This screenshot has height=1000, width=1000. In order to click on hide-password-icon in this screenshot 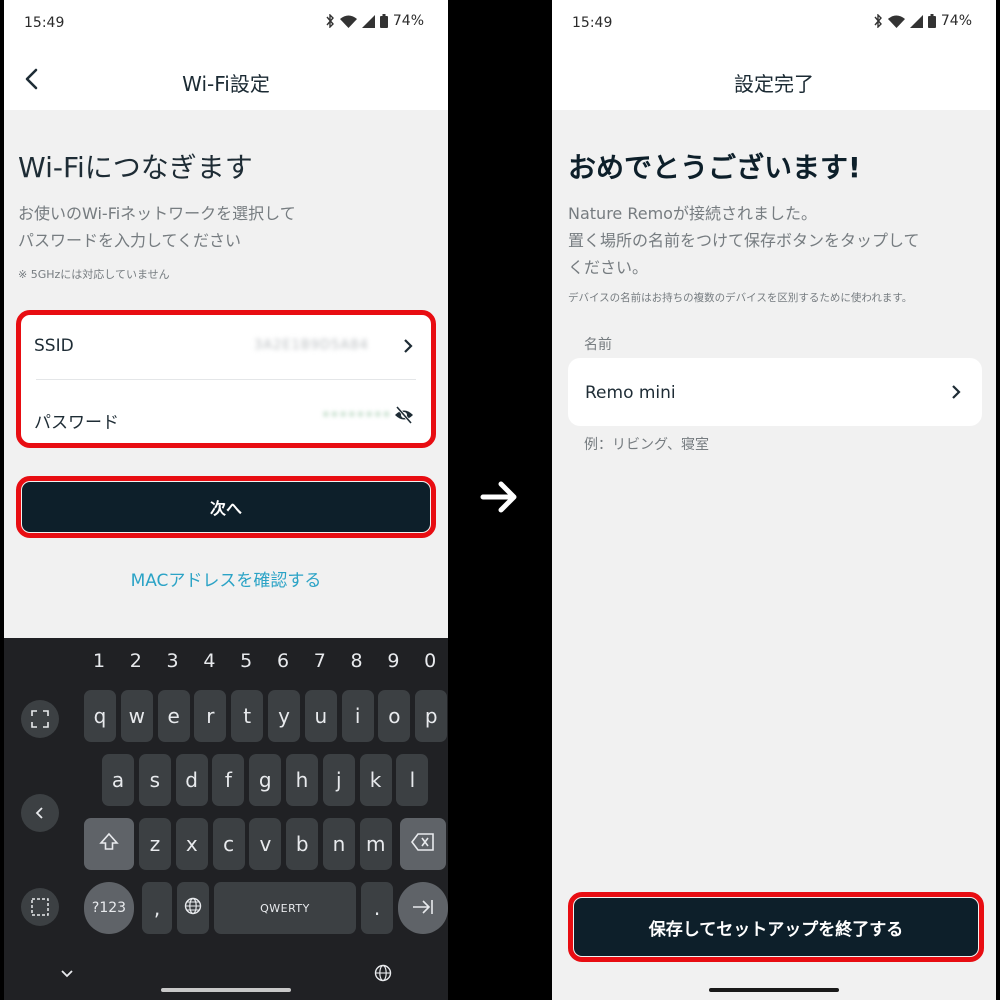, I will do `click(405, 415)`.